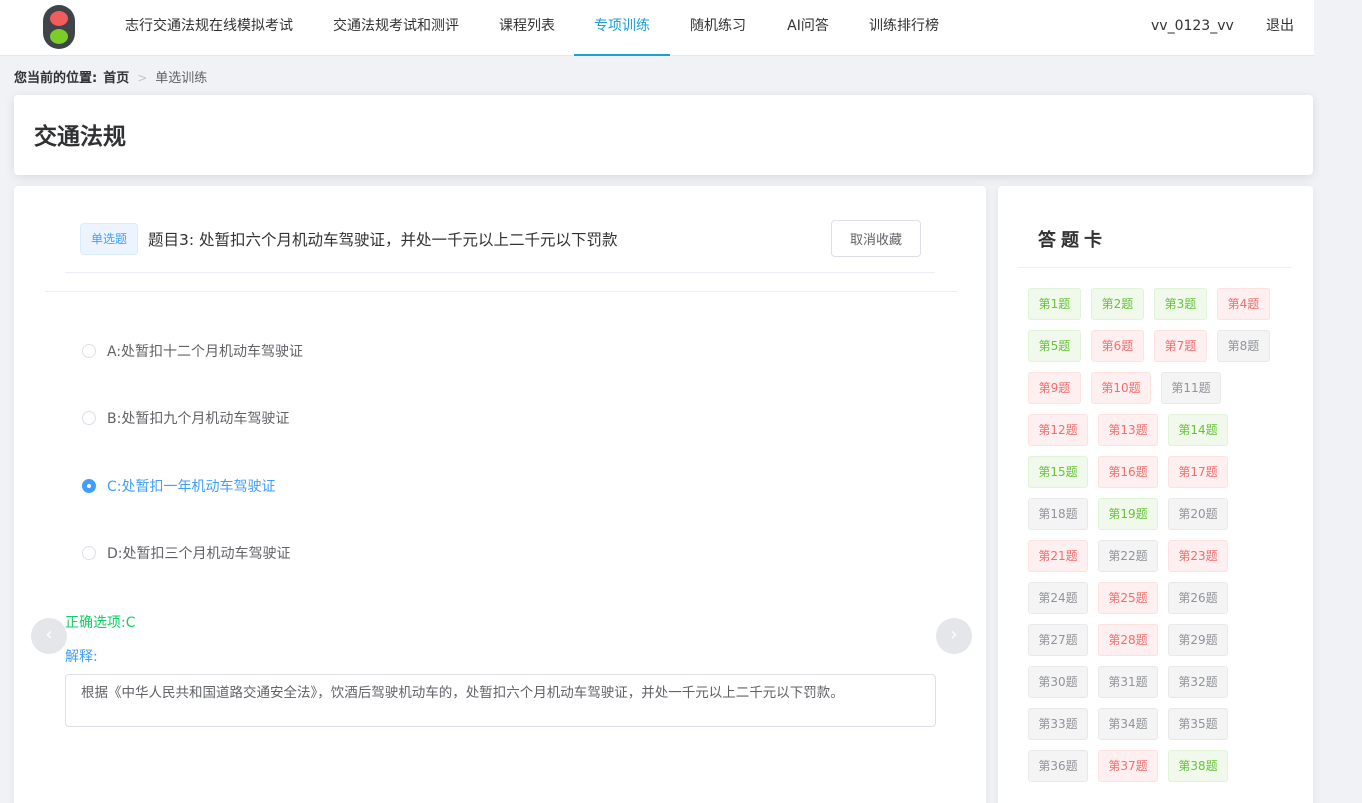 The height and width of the screenshot is (803, 1362). Describe the element at coordinates (1054, 346) in the screenshot. I see `question-nav-button: 第5题` at that location.